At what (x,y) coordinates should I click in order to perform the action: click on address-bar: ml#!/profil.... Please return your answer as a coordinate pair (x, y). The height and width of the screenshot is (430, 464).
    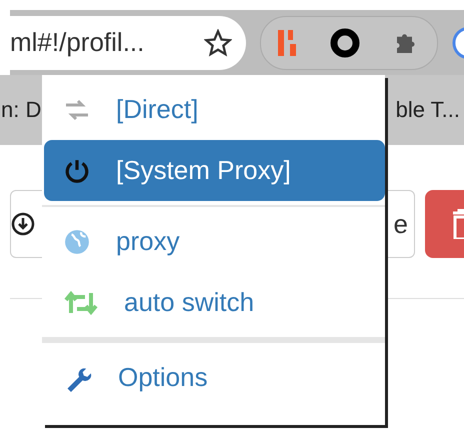
    Looking at the image, I should click on (128, 43).